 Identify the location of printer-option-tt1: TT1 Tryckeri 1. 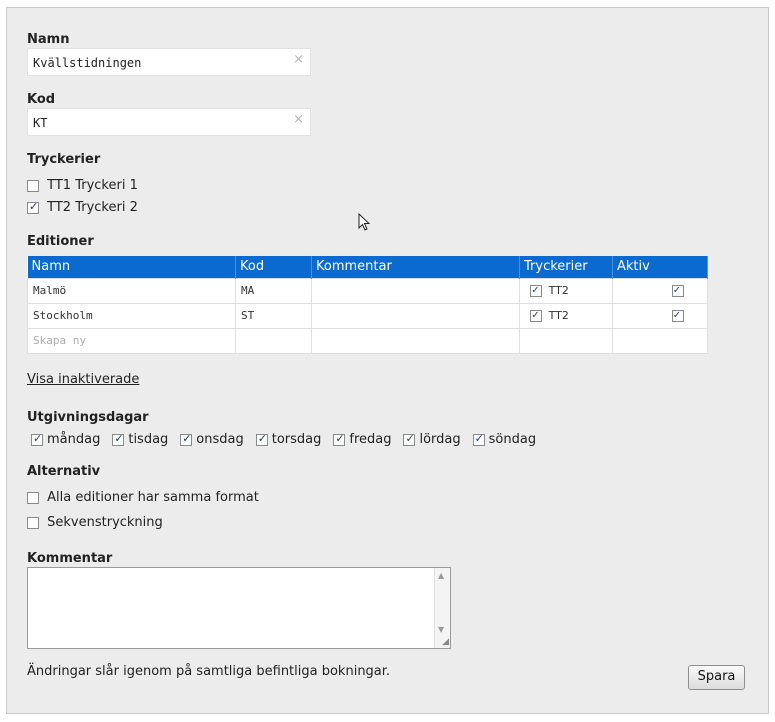
(82, 185).